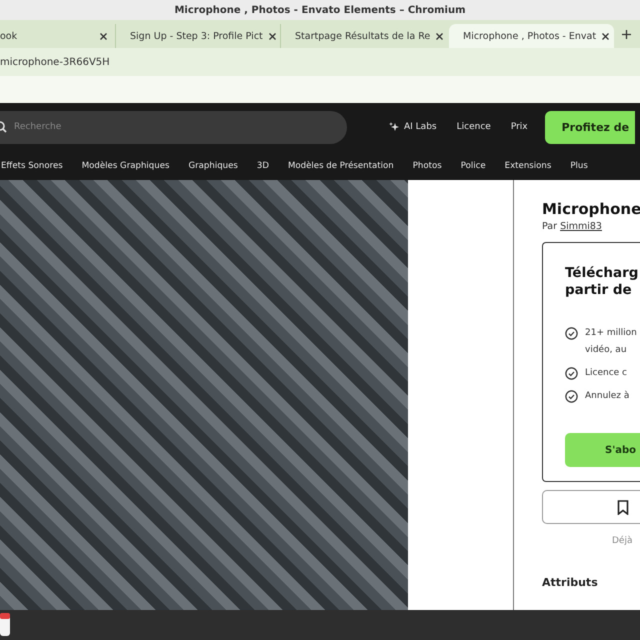 Image resolution: width=640 pixels, height=640 pixels. Describe the element at coordinates (420, 127) in the screenshot. I see `nav-link: AI Labs` at that location.